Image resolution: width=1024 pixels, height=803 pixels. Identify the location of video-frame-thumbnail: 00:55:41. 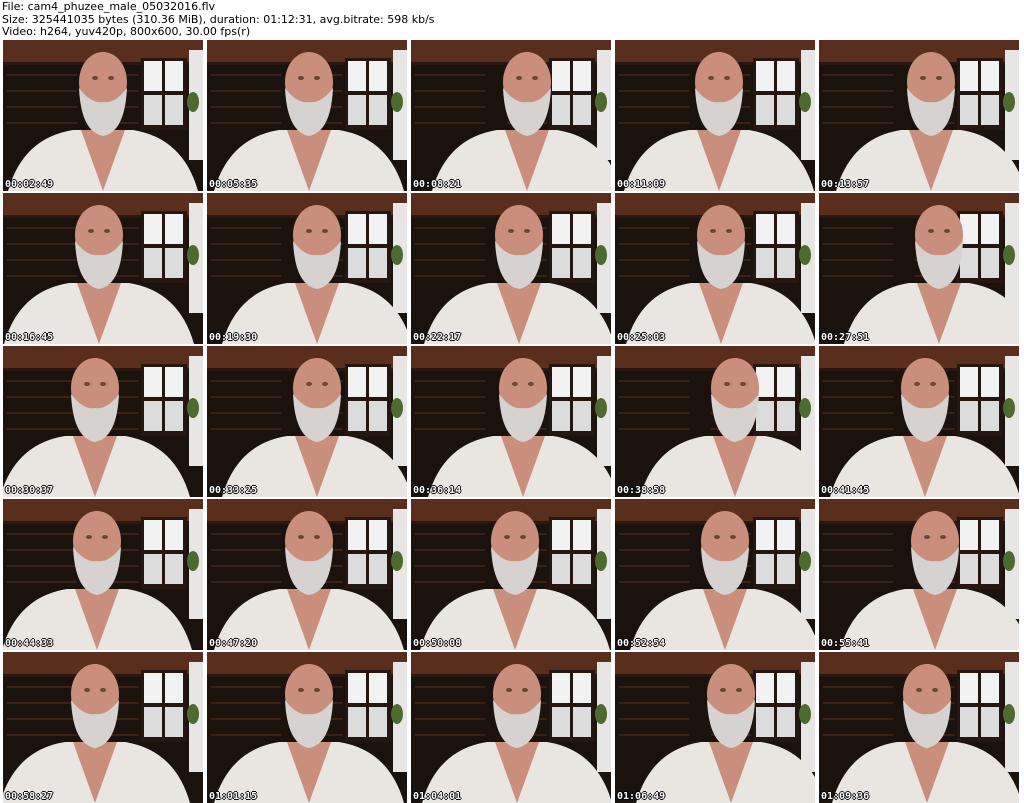
(919, 574).